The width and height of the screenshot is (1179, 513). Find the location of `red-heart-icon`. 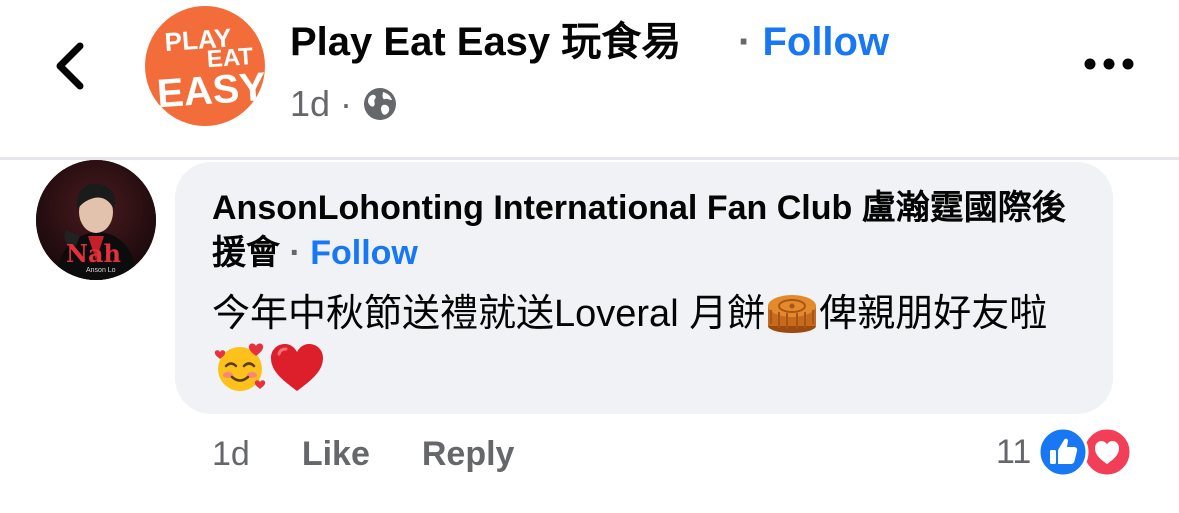

red-heart-icon is located at coordinates (297, 367).